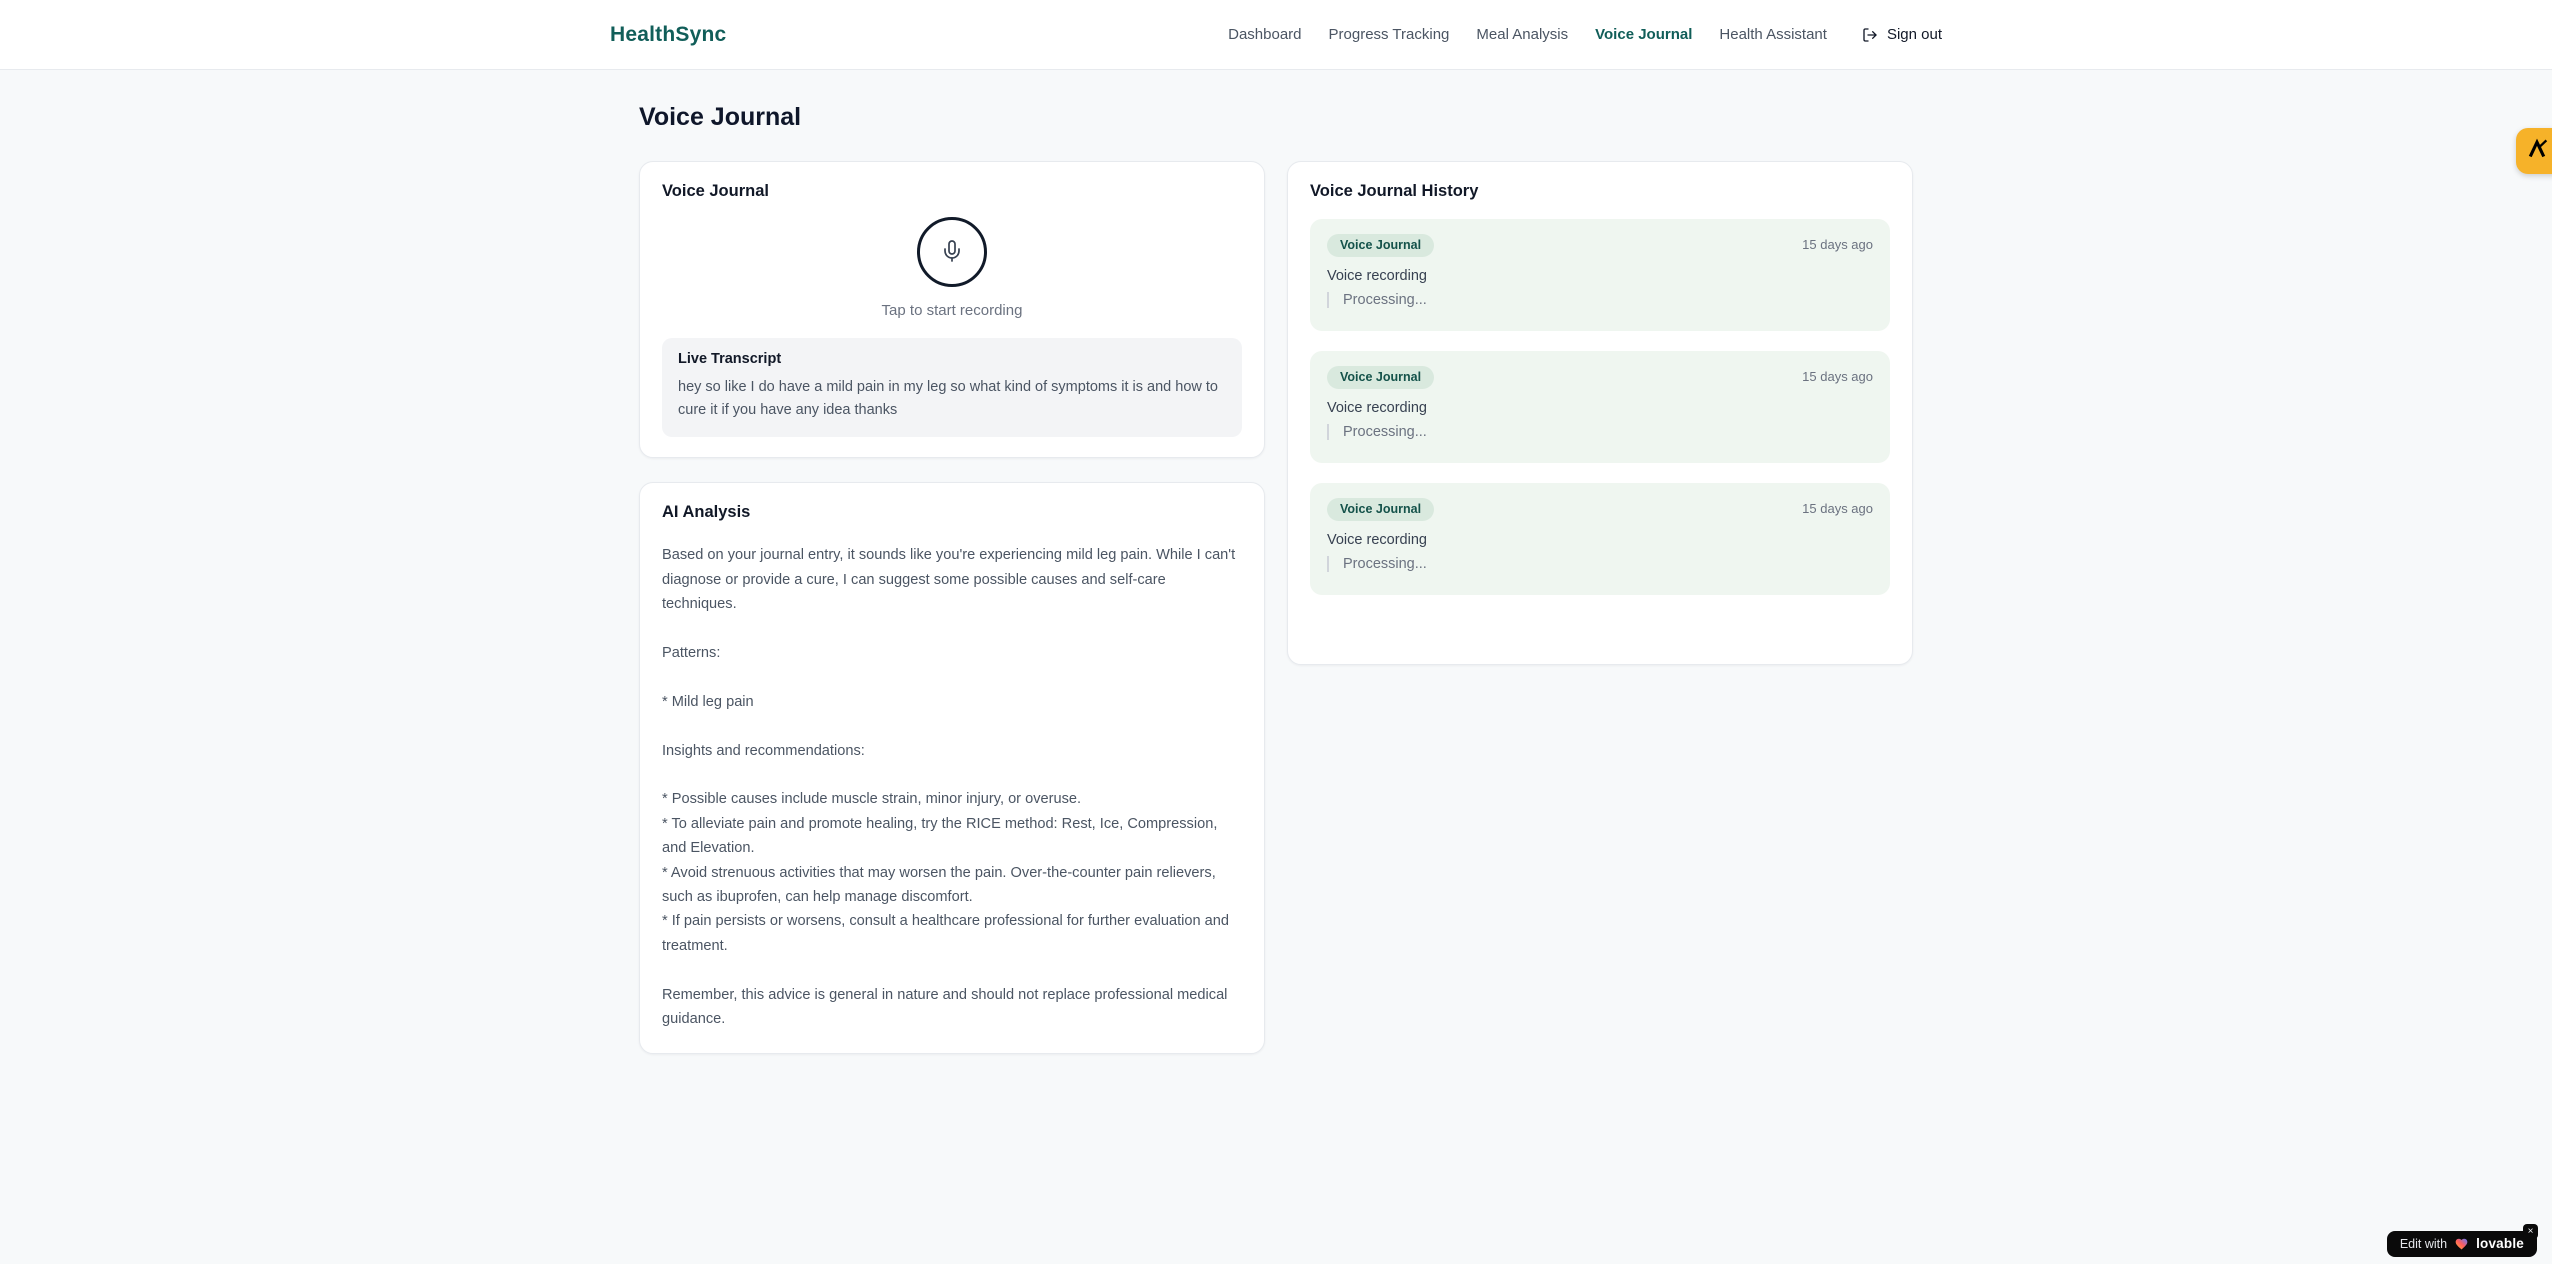 This screenshot has height=1264, width=2552. I want to click on close-icon: ×, so click(2530, 1231).